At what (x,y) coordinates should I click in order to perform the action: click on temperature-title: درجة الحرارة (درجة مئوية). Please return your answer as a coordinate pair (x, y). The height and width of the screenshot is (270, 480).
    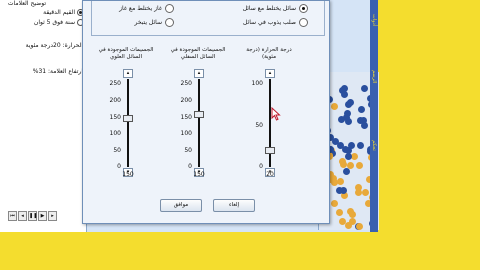
    Looking at the image, I should click on (269, 53).